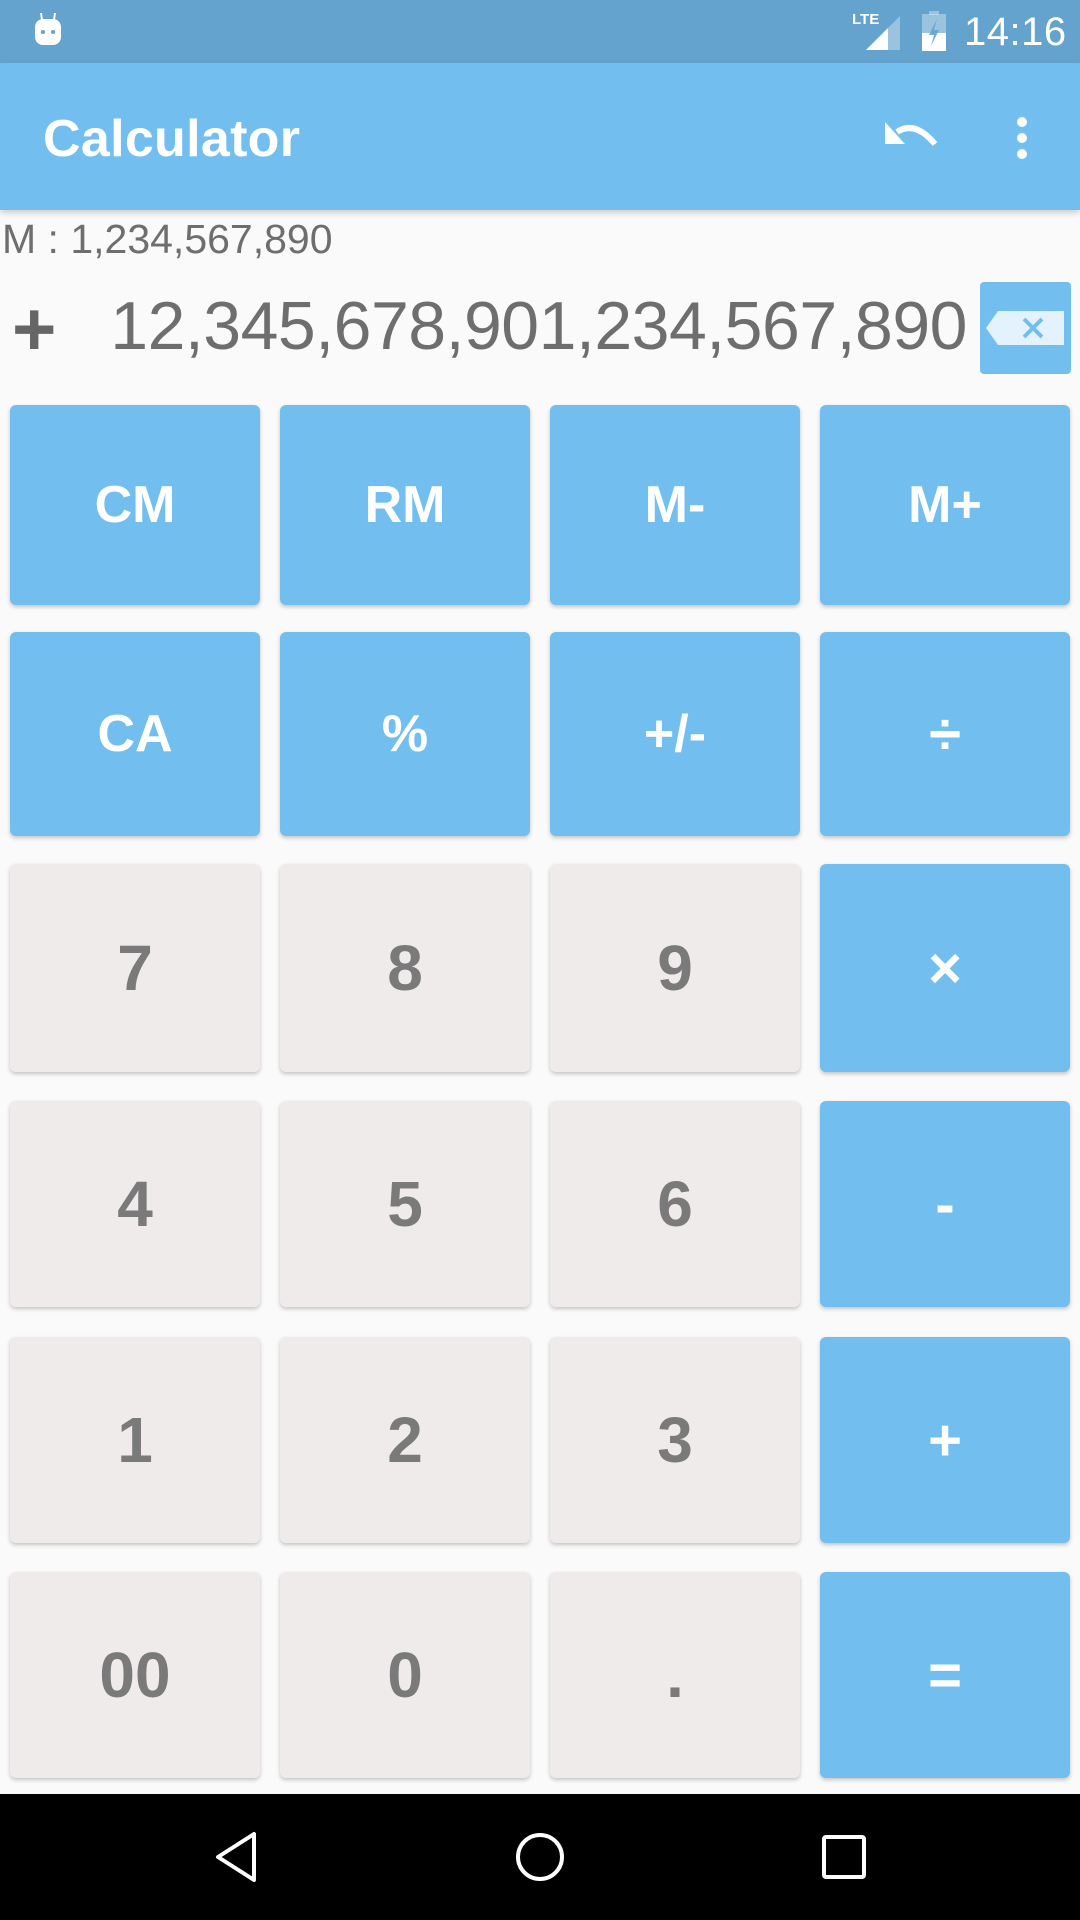 Image resolution: width=1080 pixels, height=1920 pixels. Describe the element at coordinates (172, 139) in the screenshot. I see `app-title: Calculator` at that location.